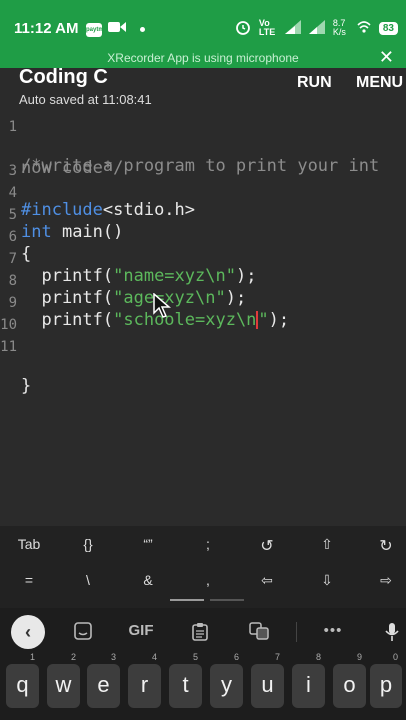 The height and width of the screenshot is (720, 406). What do you see at coordinates (12, 259) in the screenshot?
I see `line-number: 7` at bounding box center [12, 259].